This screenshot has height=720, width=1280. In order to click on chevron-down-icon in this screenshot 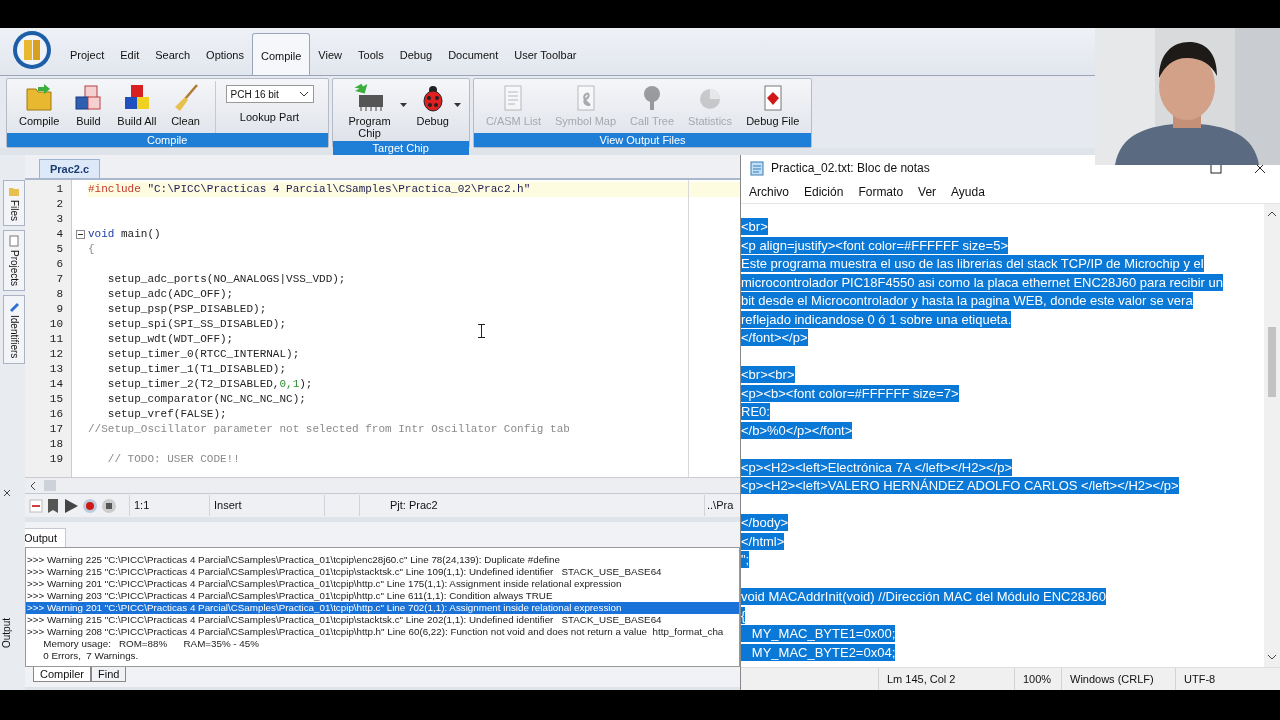, I will do `click(1272, 657)`.